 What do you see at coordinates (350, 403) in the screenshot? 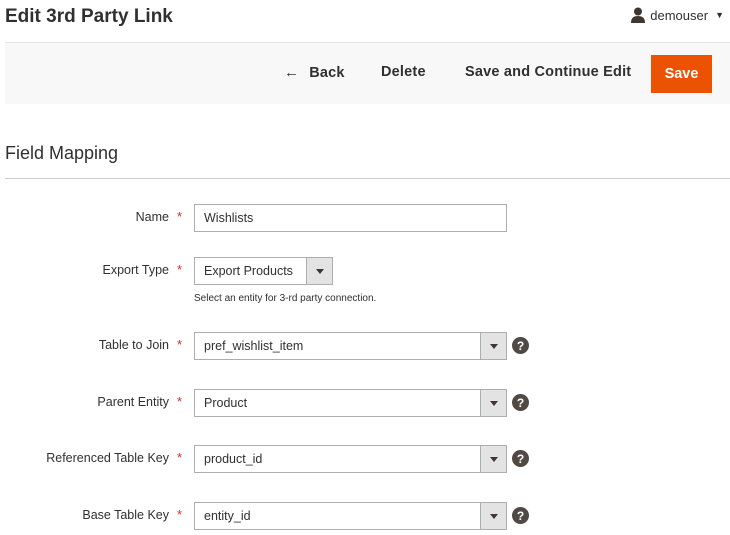
I see `parent-entity-select: Product` at bounding box center [350, 403].